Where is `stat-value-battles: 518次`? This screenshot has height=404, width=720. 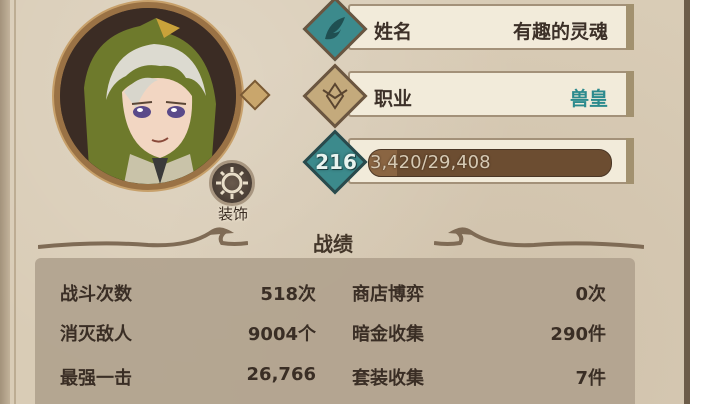
stat-value-battles: 518次 is located at coordinates (288, 294).